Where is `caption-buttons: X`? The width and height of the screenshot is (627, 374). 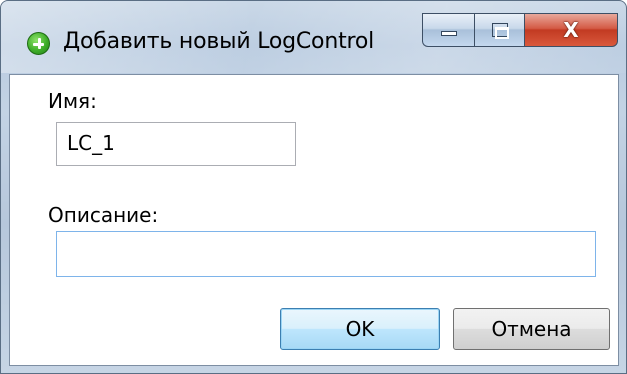 caption-buttons: X is located at coordinates (520, 30).